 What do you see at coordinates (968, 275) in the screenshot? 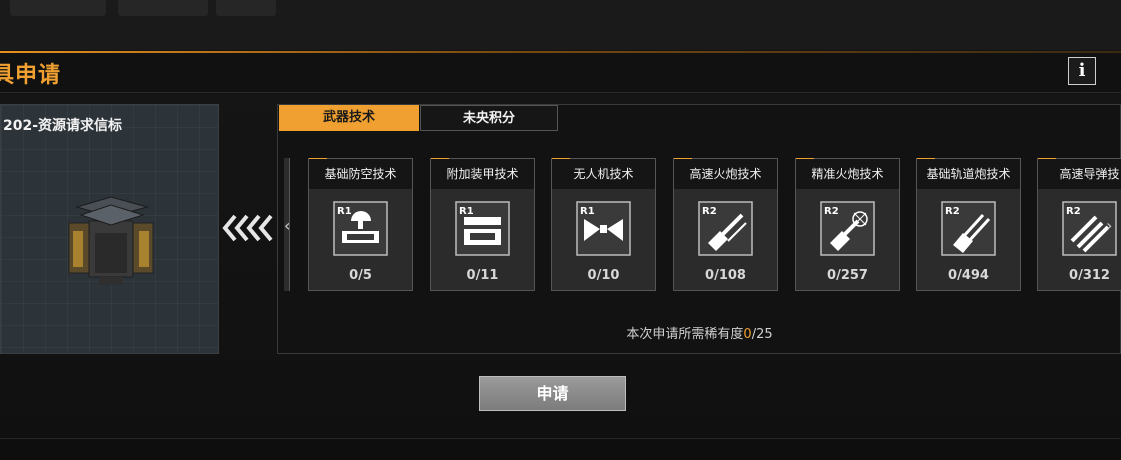
I see `tech-count: 0/494` at bounding box center [968, 275].